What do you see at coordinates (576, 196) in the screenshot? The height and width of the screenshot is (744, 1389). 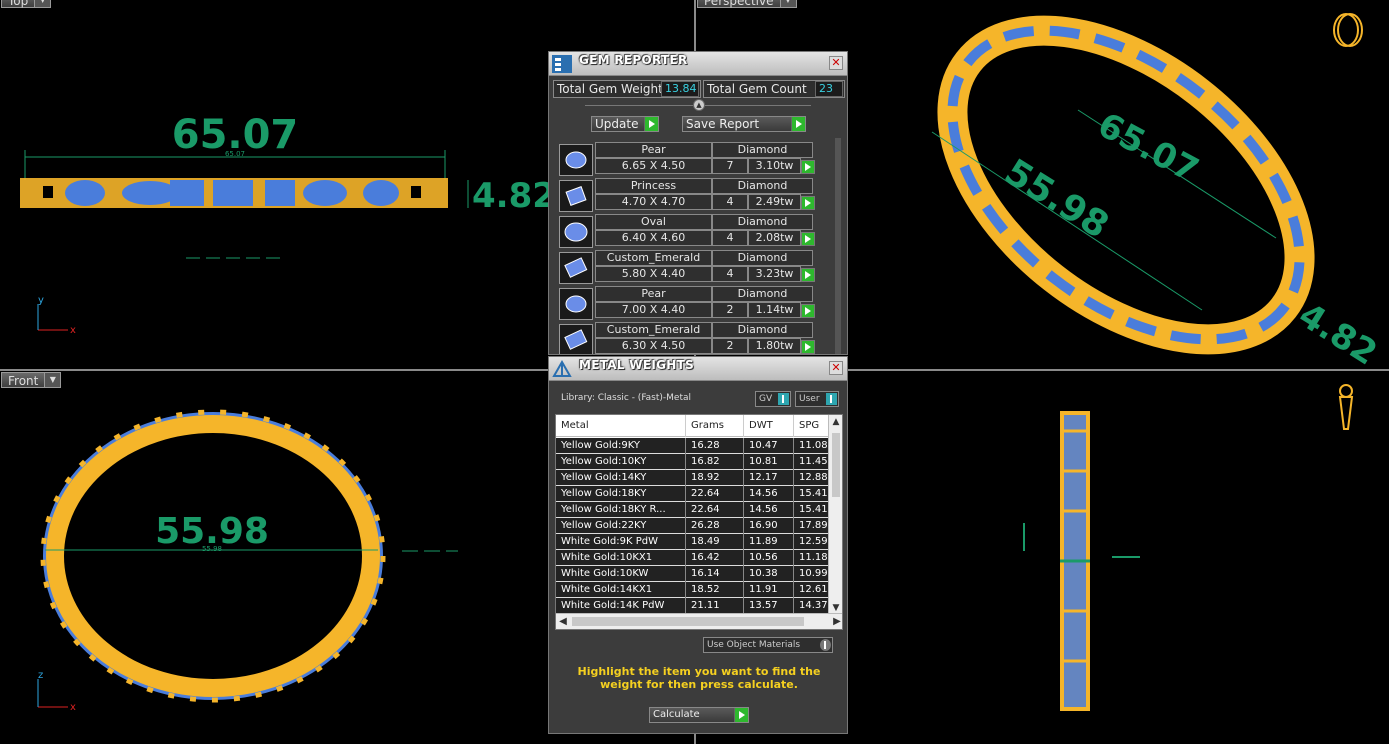 I see `princess-gem-icon` at bounding box center [576, 196].